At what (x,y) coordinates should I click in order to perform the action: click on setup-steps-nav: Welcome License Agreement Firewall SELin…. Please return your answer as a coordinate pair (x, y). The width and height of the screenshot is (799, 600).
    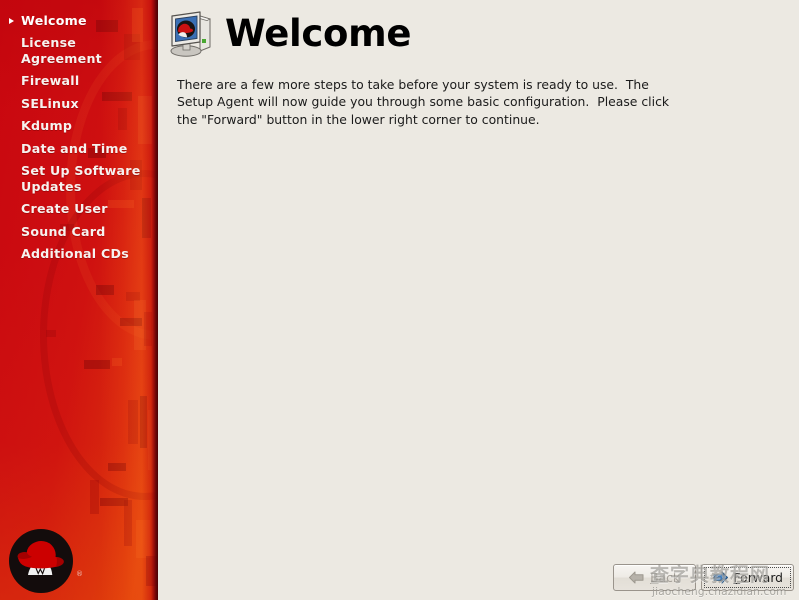
    Looking at the image, I should click on (79, 132).